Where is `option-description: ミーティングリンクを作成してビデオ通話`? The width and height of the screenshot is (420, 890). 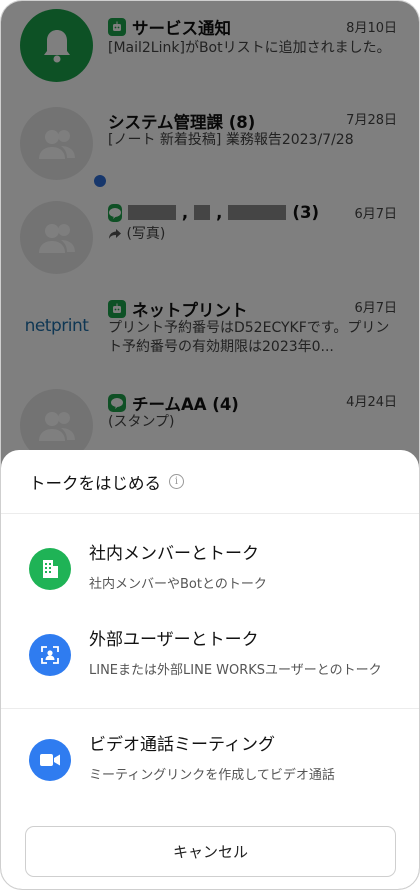
option-description: ミーティングリンクを作成してビデオ通話 is located at coordinates (212, 775).